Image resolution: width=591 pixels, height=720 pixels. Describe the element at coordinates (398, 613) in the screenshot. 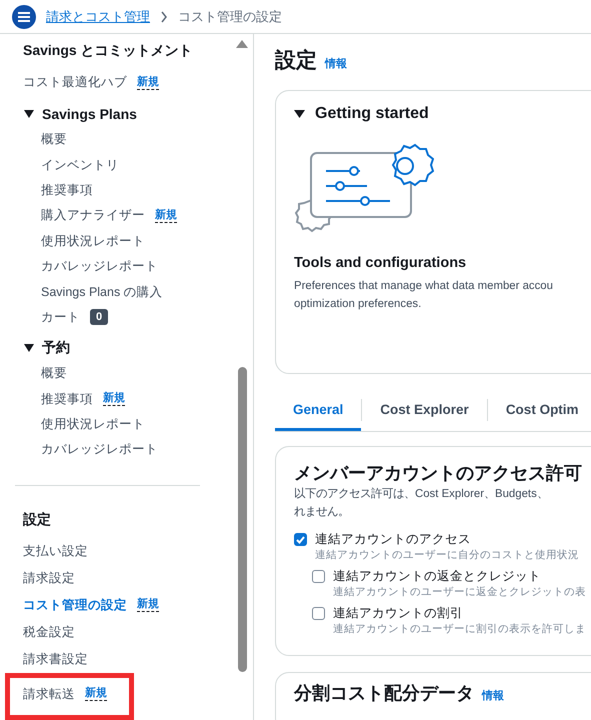

I see `checkbox-label: 連結アカウントの割引` at that location.